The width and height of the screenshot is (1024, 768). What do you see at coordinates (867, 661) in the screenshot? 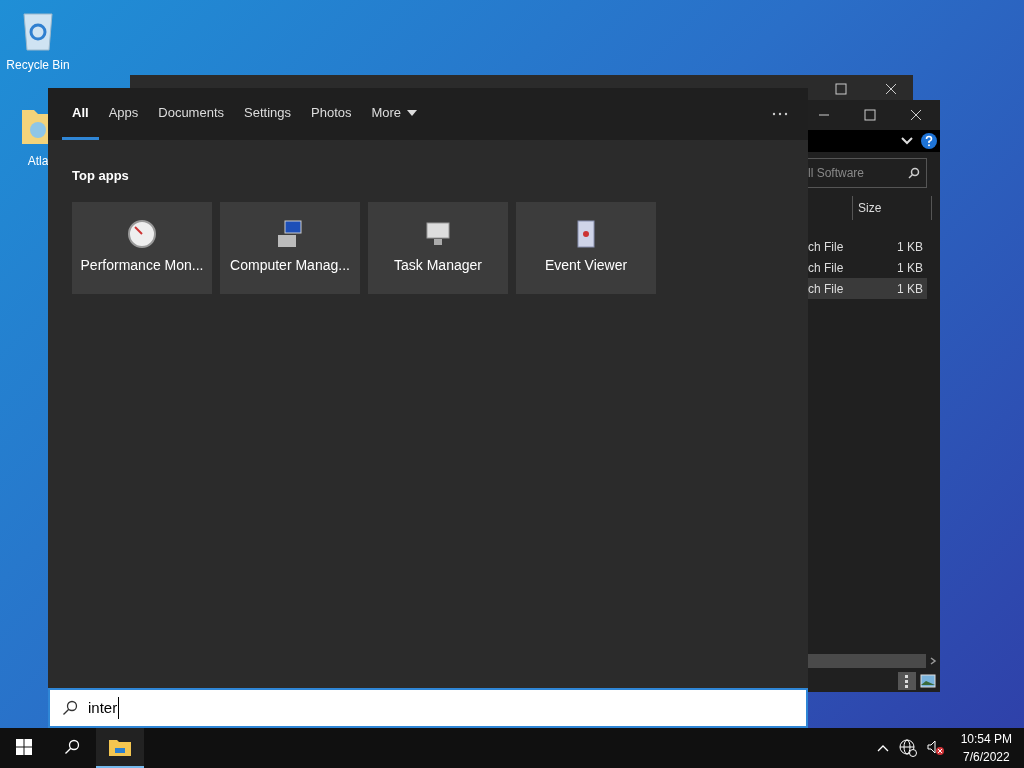
I see `horizontal-scrollbar` at bounding box center [867, 661].